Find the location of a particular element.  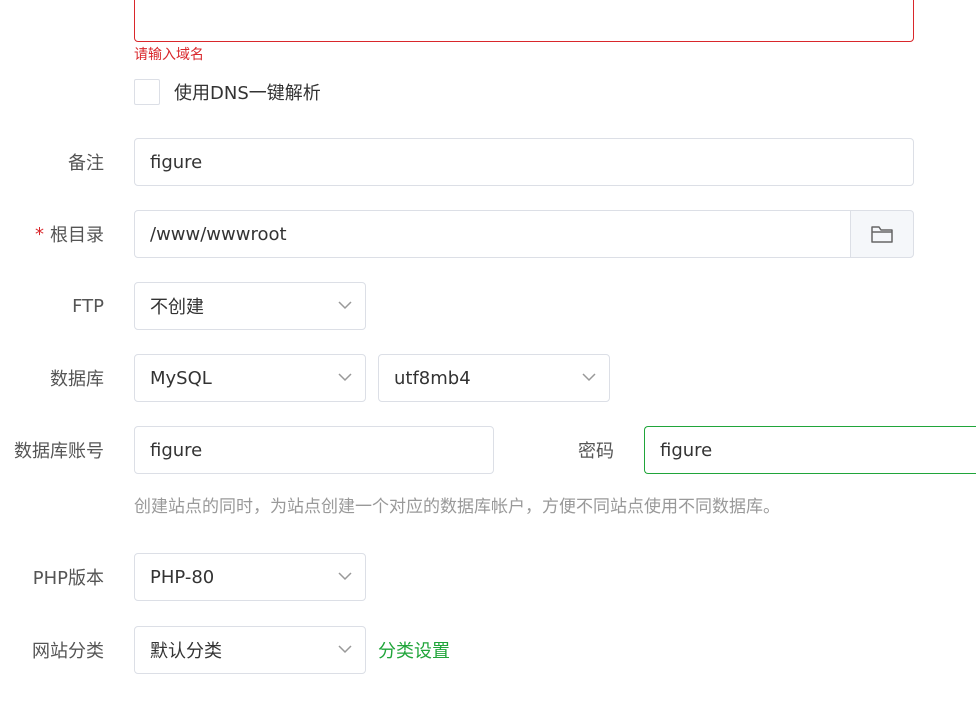

ftp-selected-value: 不创建 is located at coordinates (177, 307).